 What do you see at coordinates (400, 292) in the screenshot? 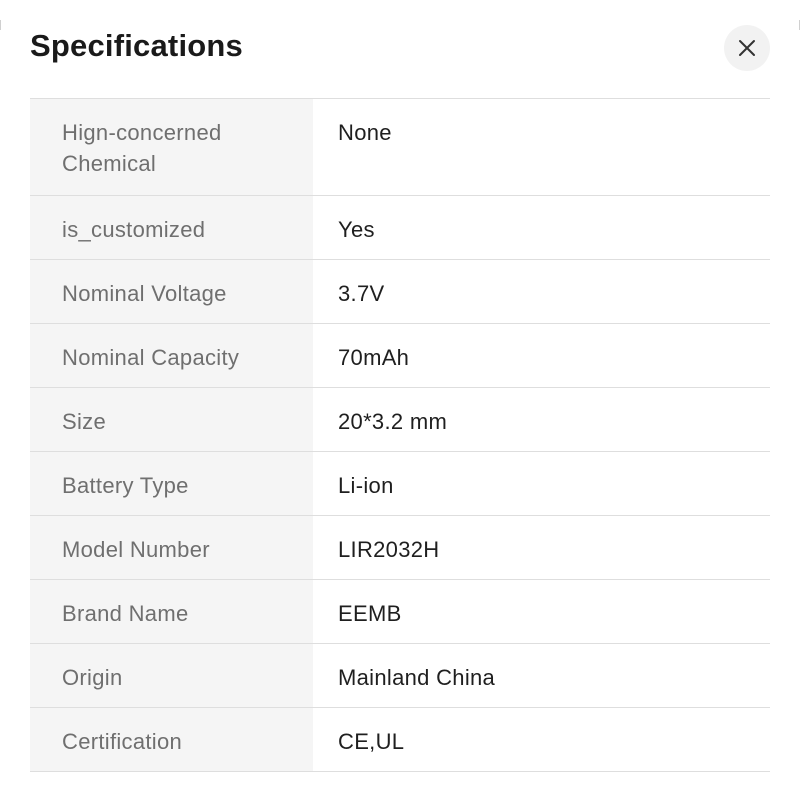
I see `spec-row-nominal-voltage: Nominal Voltage 3.7V` at bounding box center [400, 292].